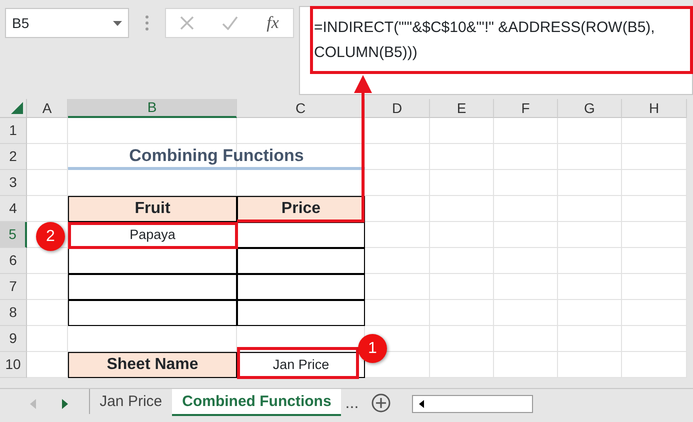  What do you see at coordinates (13, 339) in the screenshot?
I see `row-header: 9` at bounding box center [13, 339].